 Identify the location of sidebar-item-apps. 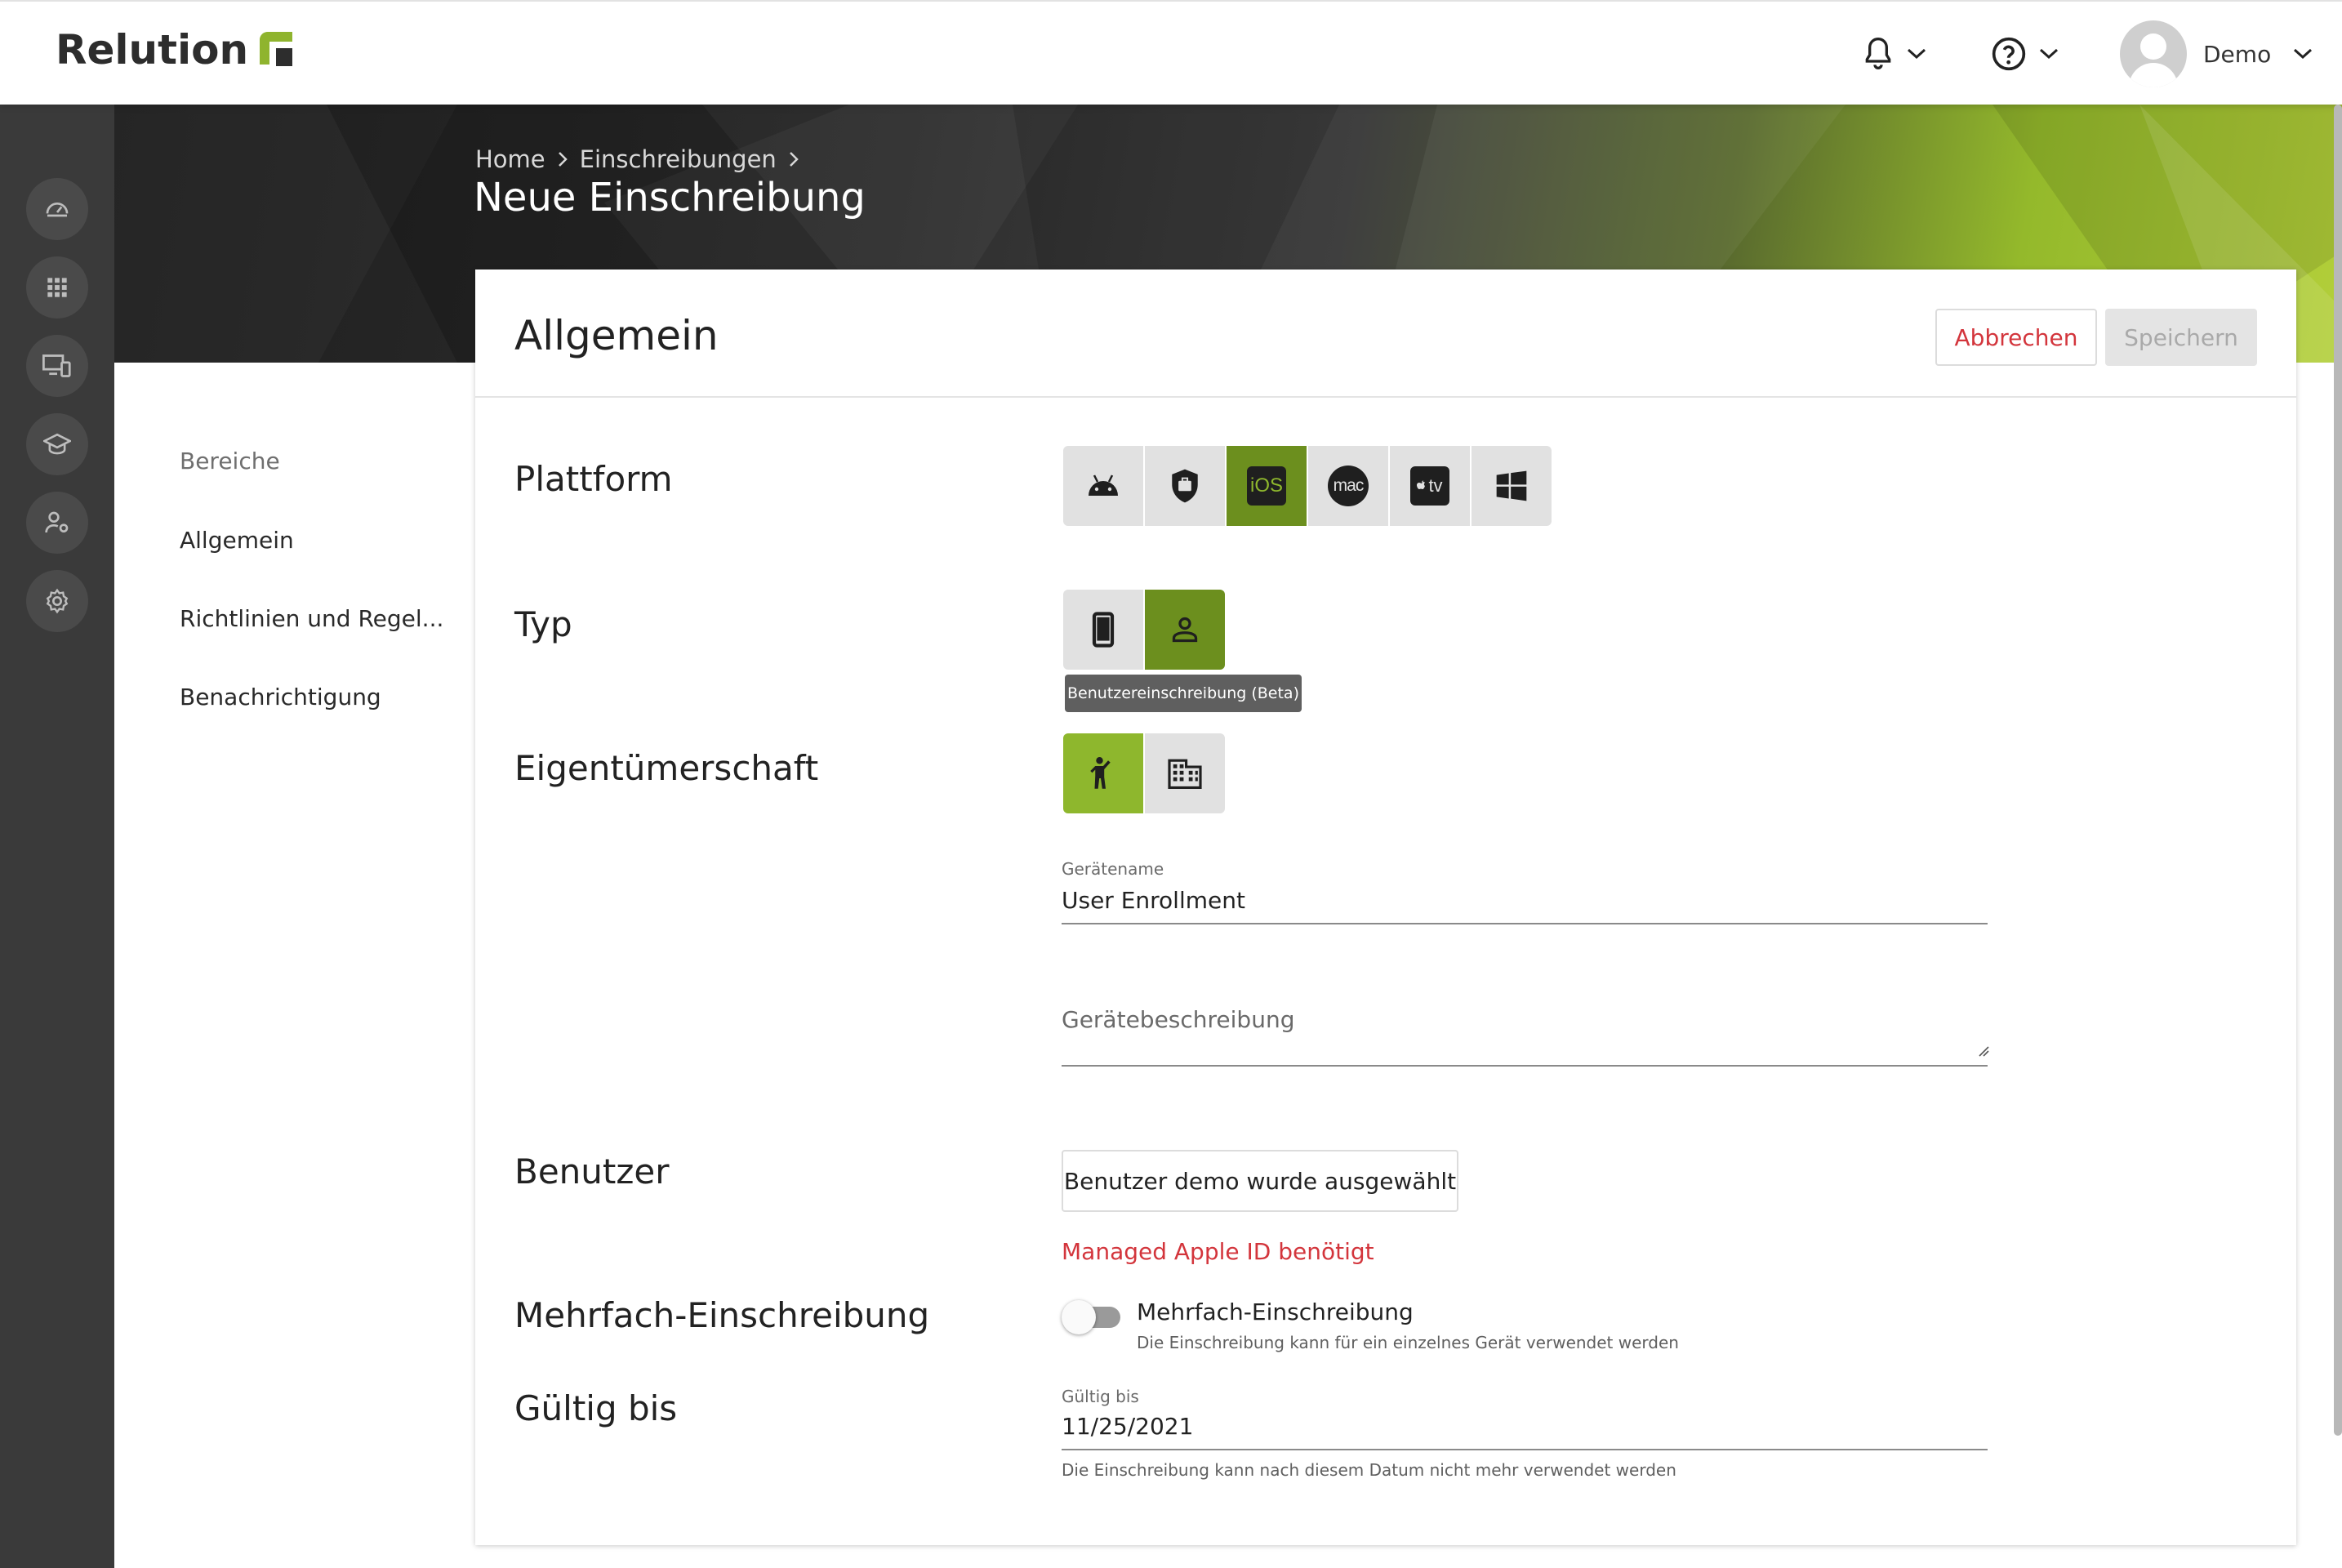
(57, 287).